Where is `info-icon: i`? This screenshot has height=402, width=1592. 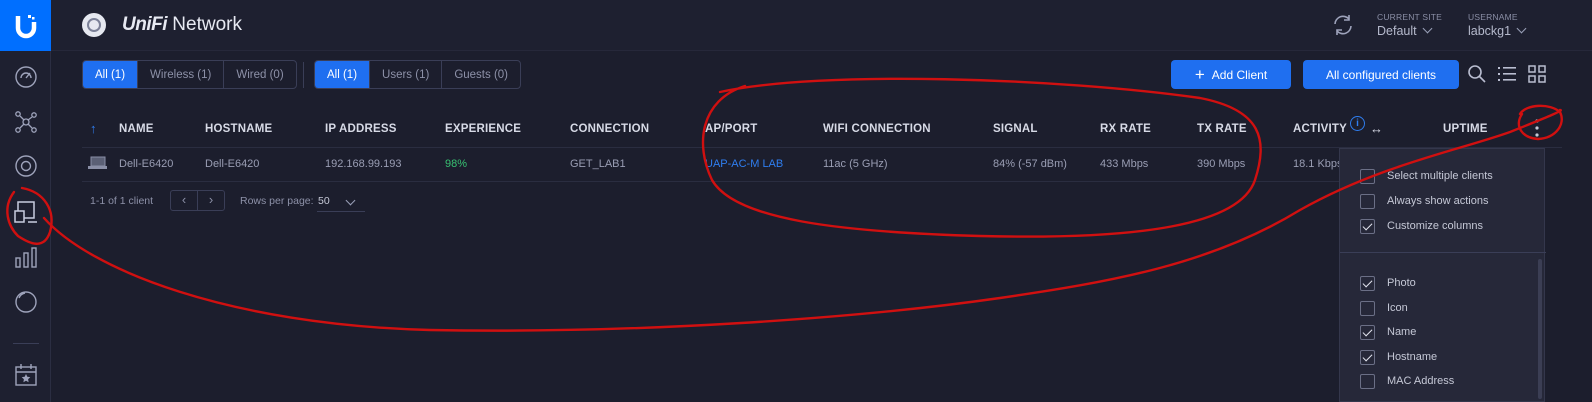 info-icon: i is located at coordinates (1357, 123).